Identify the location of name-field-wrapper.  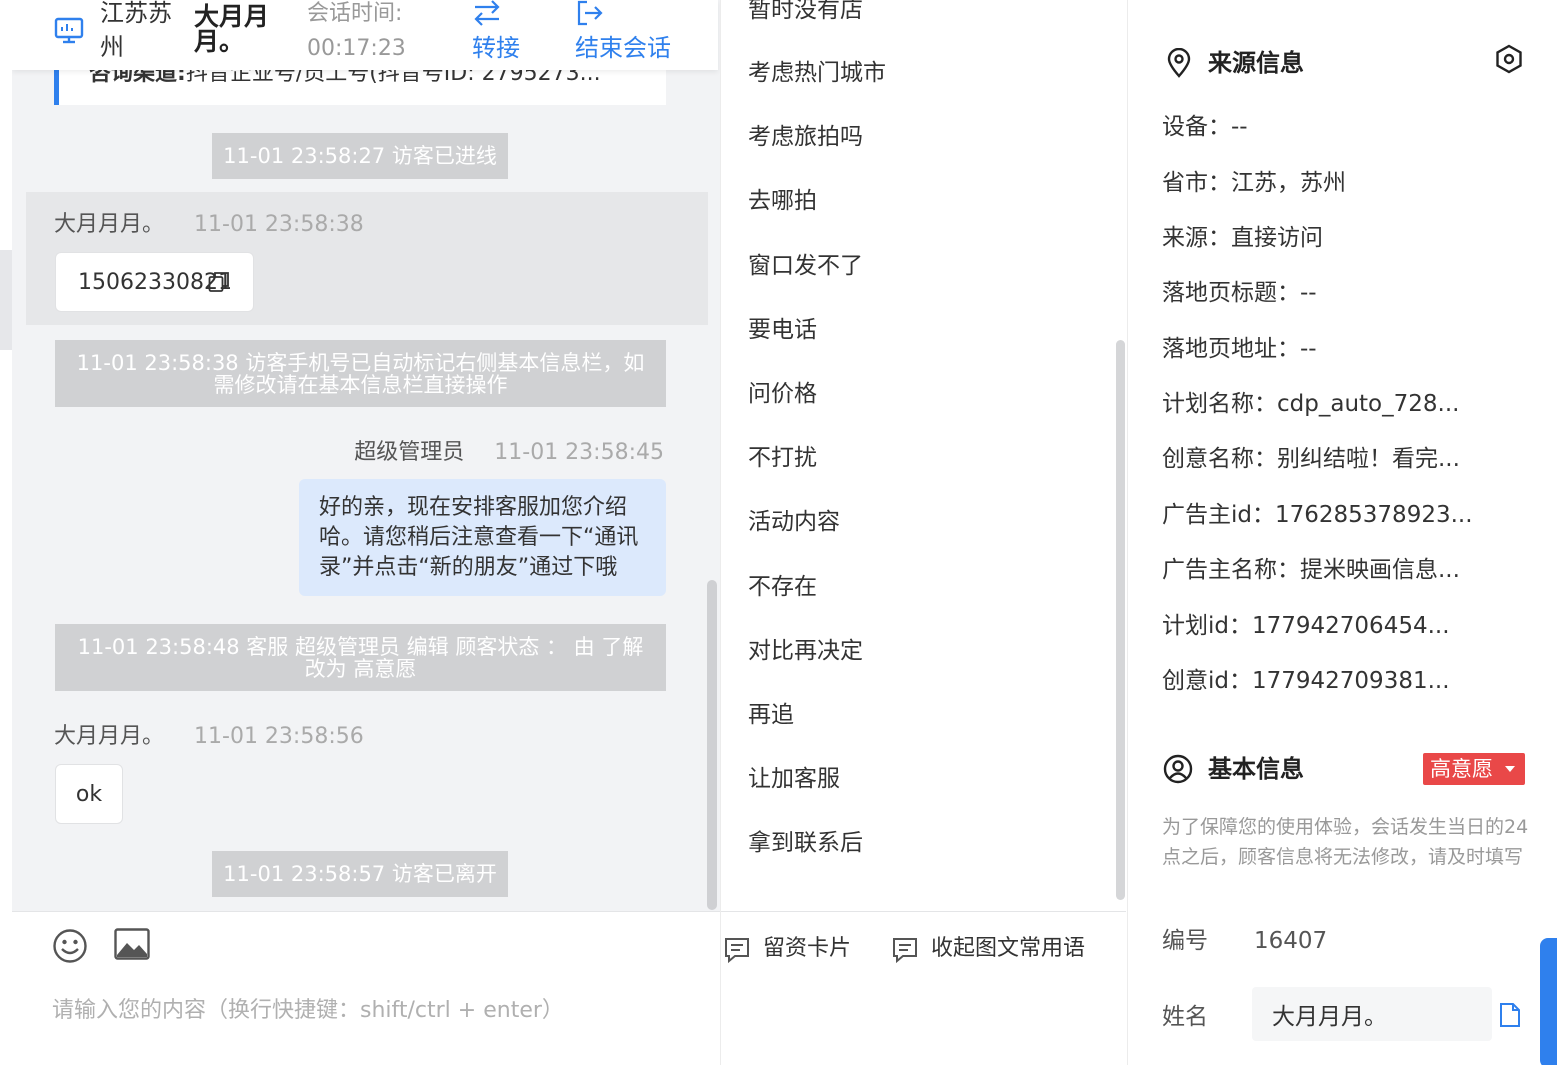
(1372, 1014).